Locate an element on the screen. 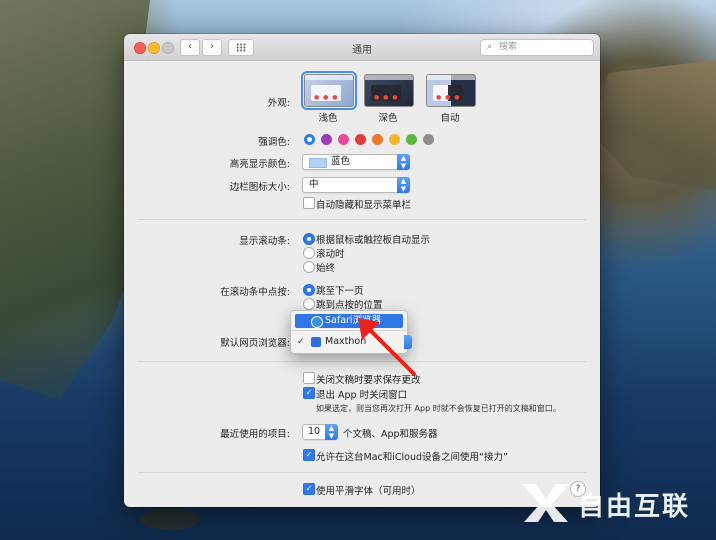  scrollbars-when-scrolling-radio is located at coordinates (309, 253).